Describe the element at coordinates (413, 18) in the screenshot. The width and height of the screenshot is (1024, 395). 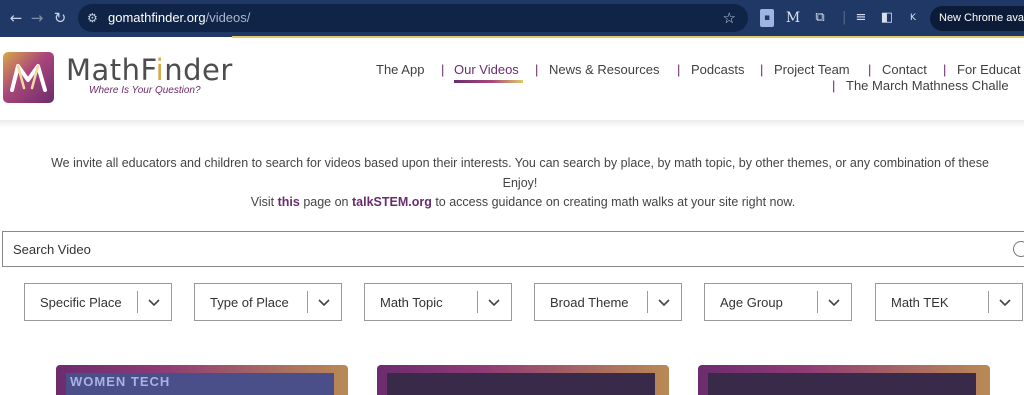
I see `address-bar: ⚙ gomathfinder.org/videos/ ☆` at that location.